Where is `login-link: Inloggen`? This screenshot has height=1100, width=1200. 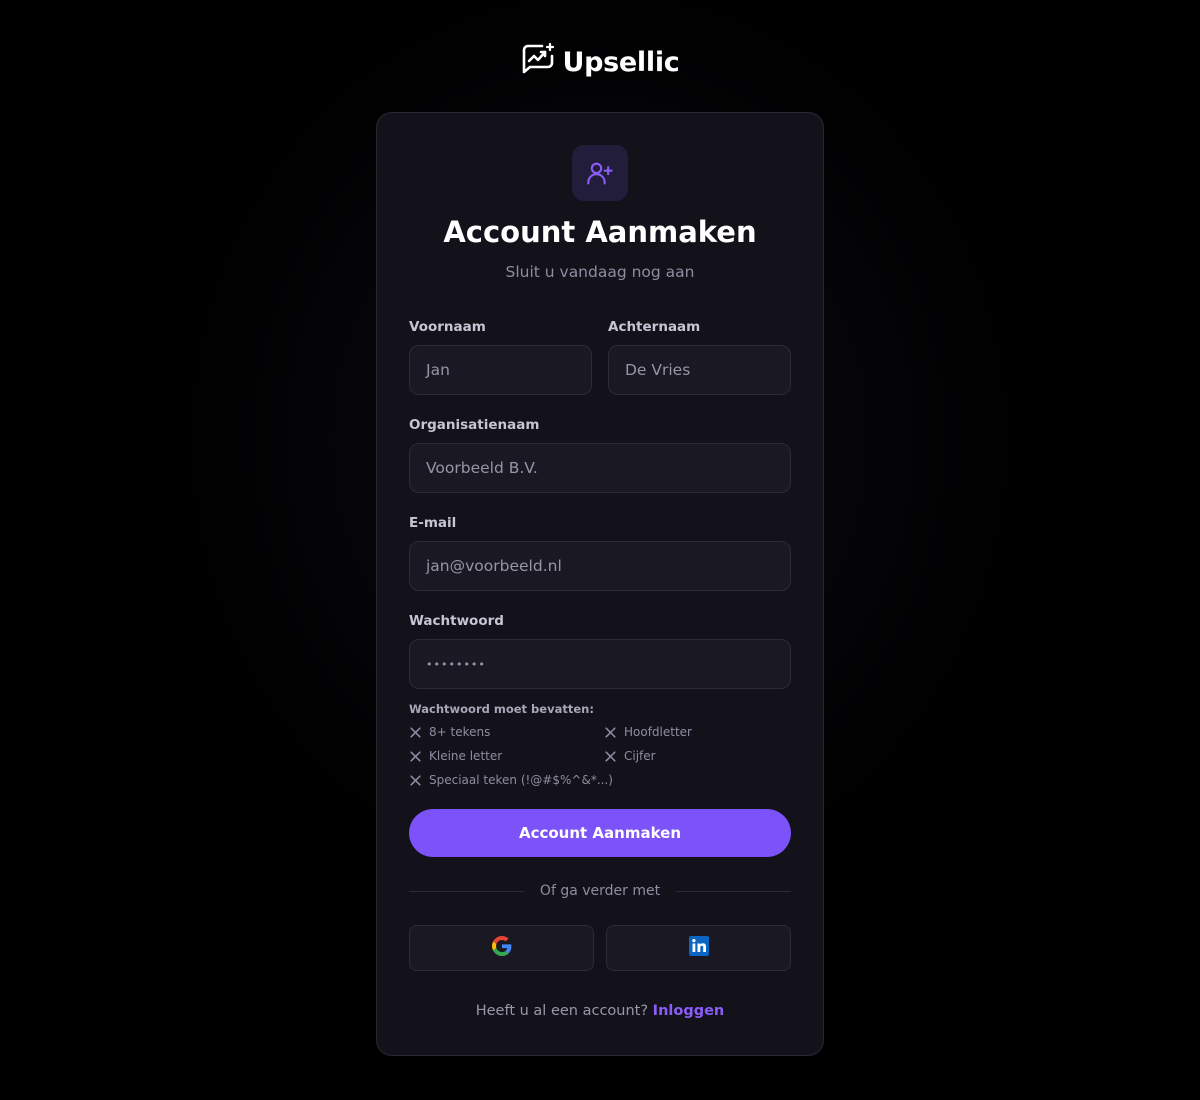 login-link: Inloggen is located at coordinates (689, 1011).